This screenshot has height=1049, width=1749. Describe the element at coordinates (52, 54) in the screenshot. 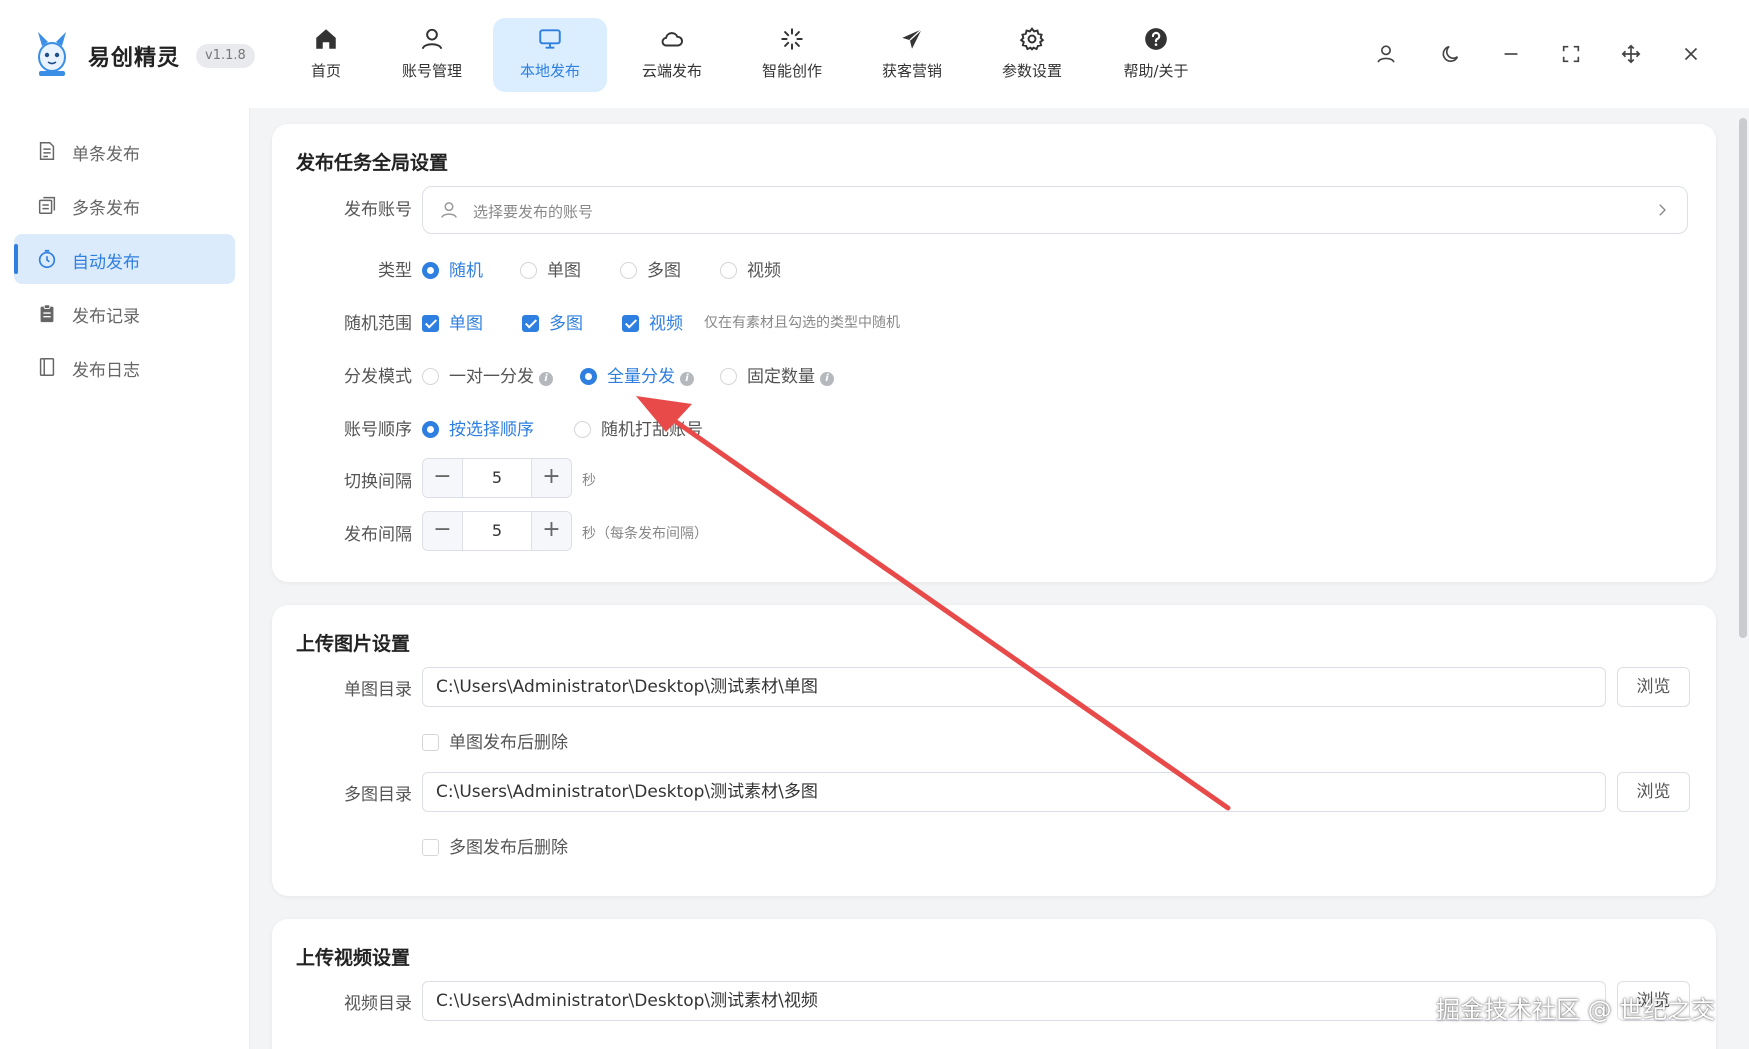

I see `app-logo` at that location.